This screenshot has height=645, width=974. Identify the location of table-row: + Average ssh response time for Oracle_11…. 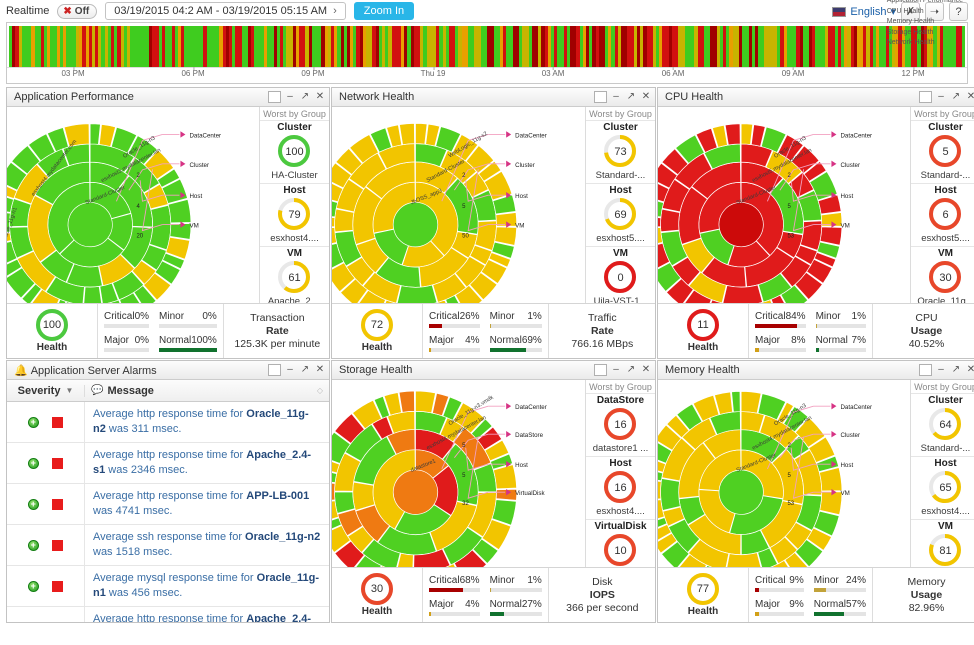
(168, 545).